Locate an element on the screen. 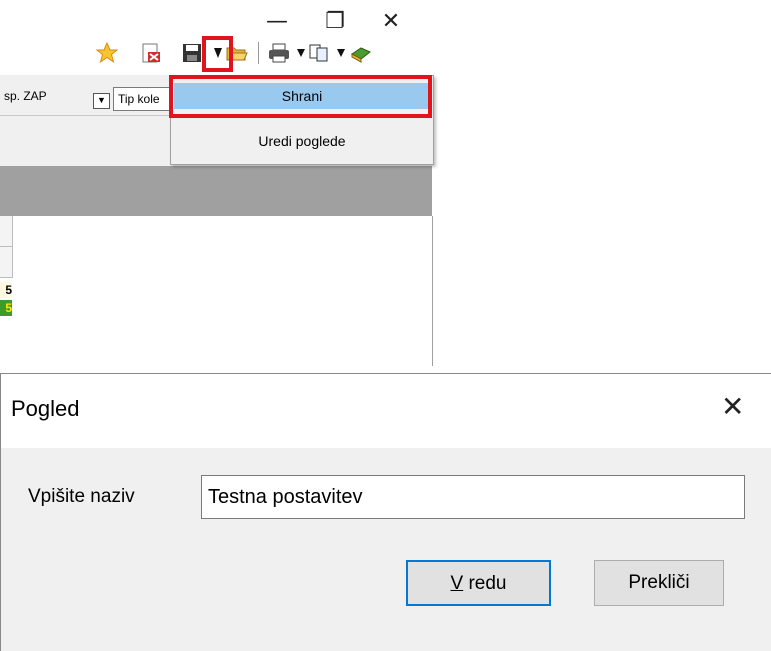  dialog-titlebar: Pogled ✕ is located at coordinates (386, 411).